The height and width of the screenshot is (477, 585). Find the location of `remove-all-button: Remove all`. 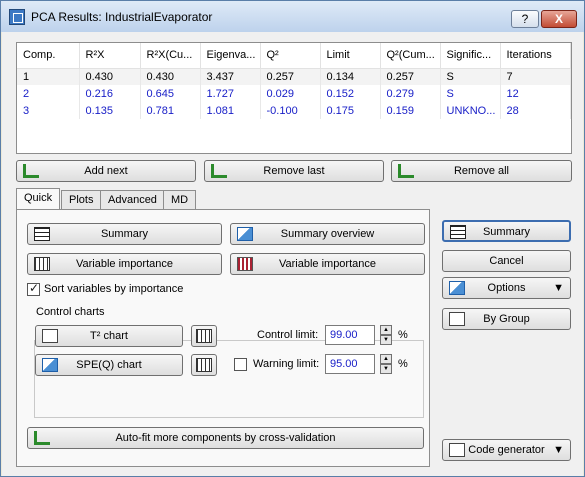

remove-all-button: Remove all is located at coordinates (481, 171).